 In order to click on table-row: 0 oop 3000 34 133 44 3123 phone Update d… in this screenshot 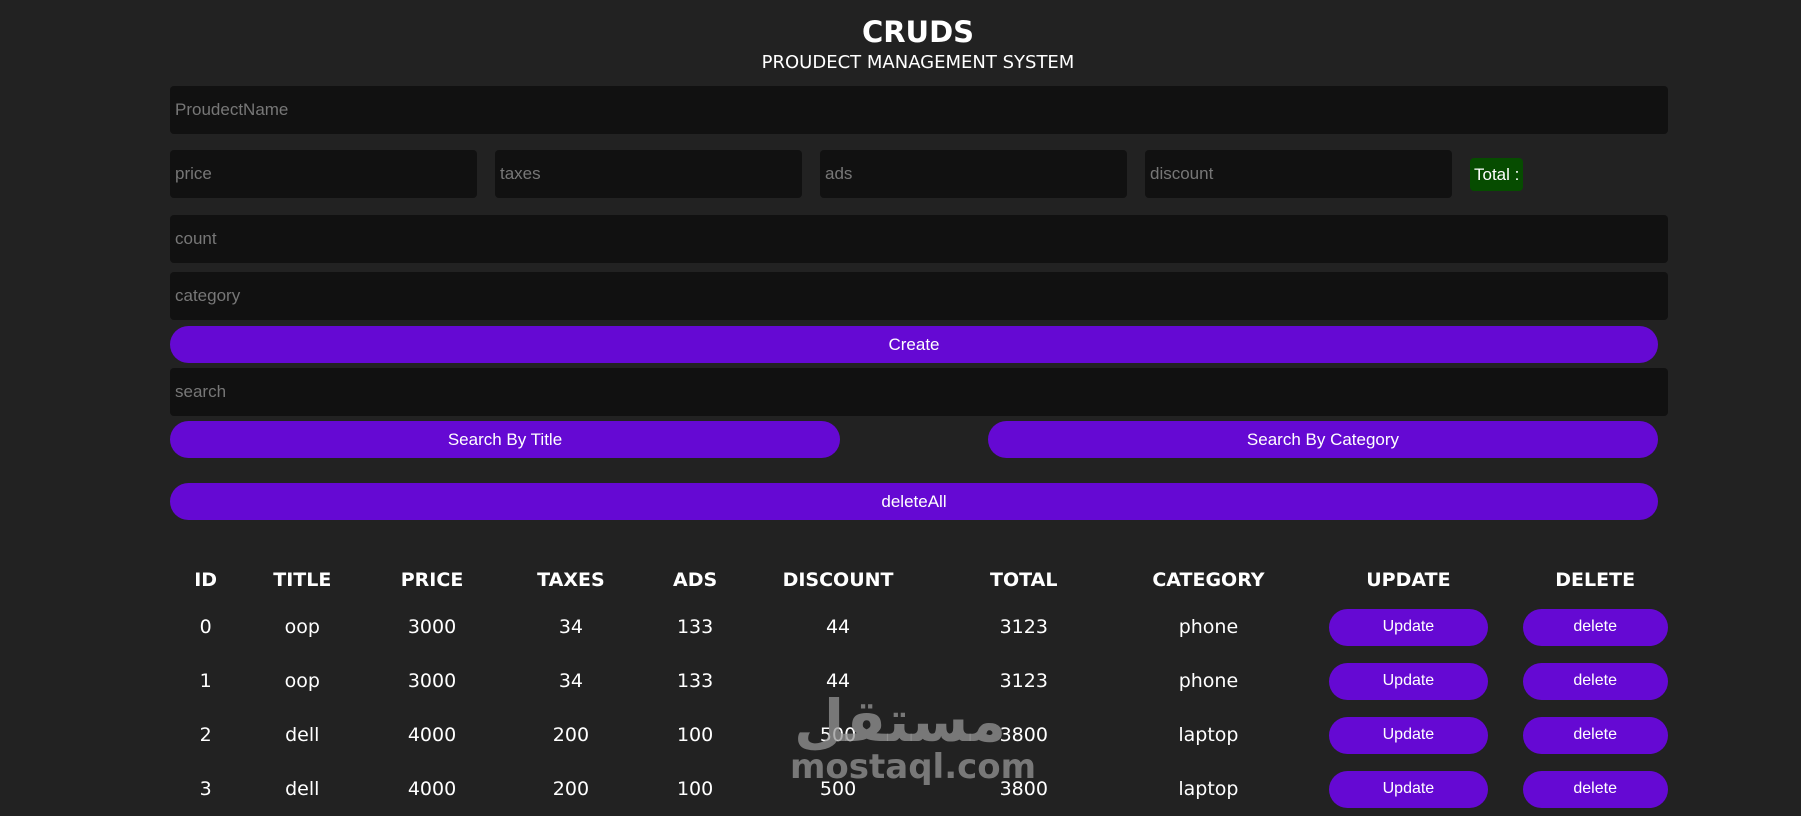, I will do `click(920, 627)`.